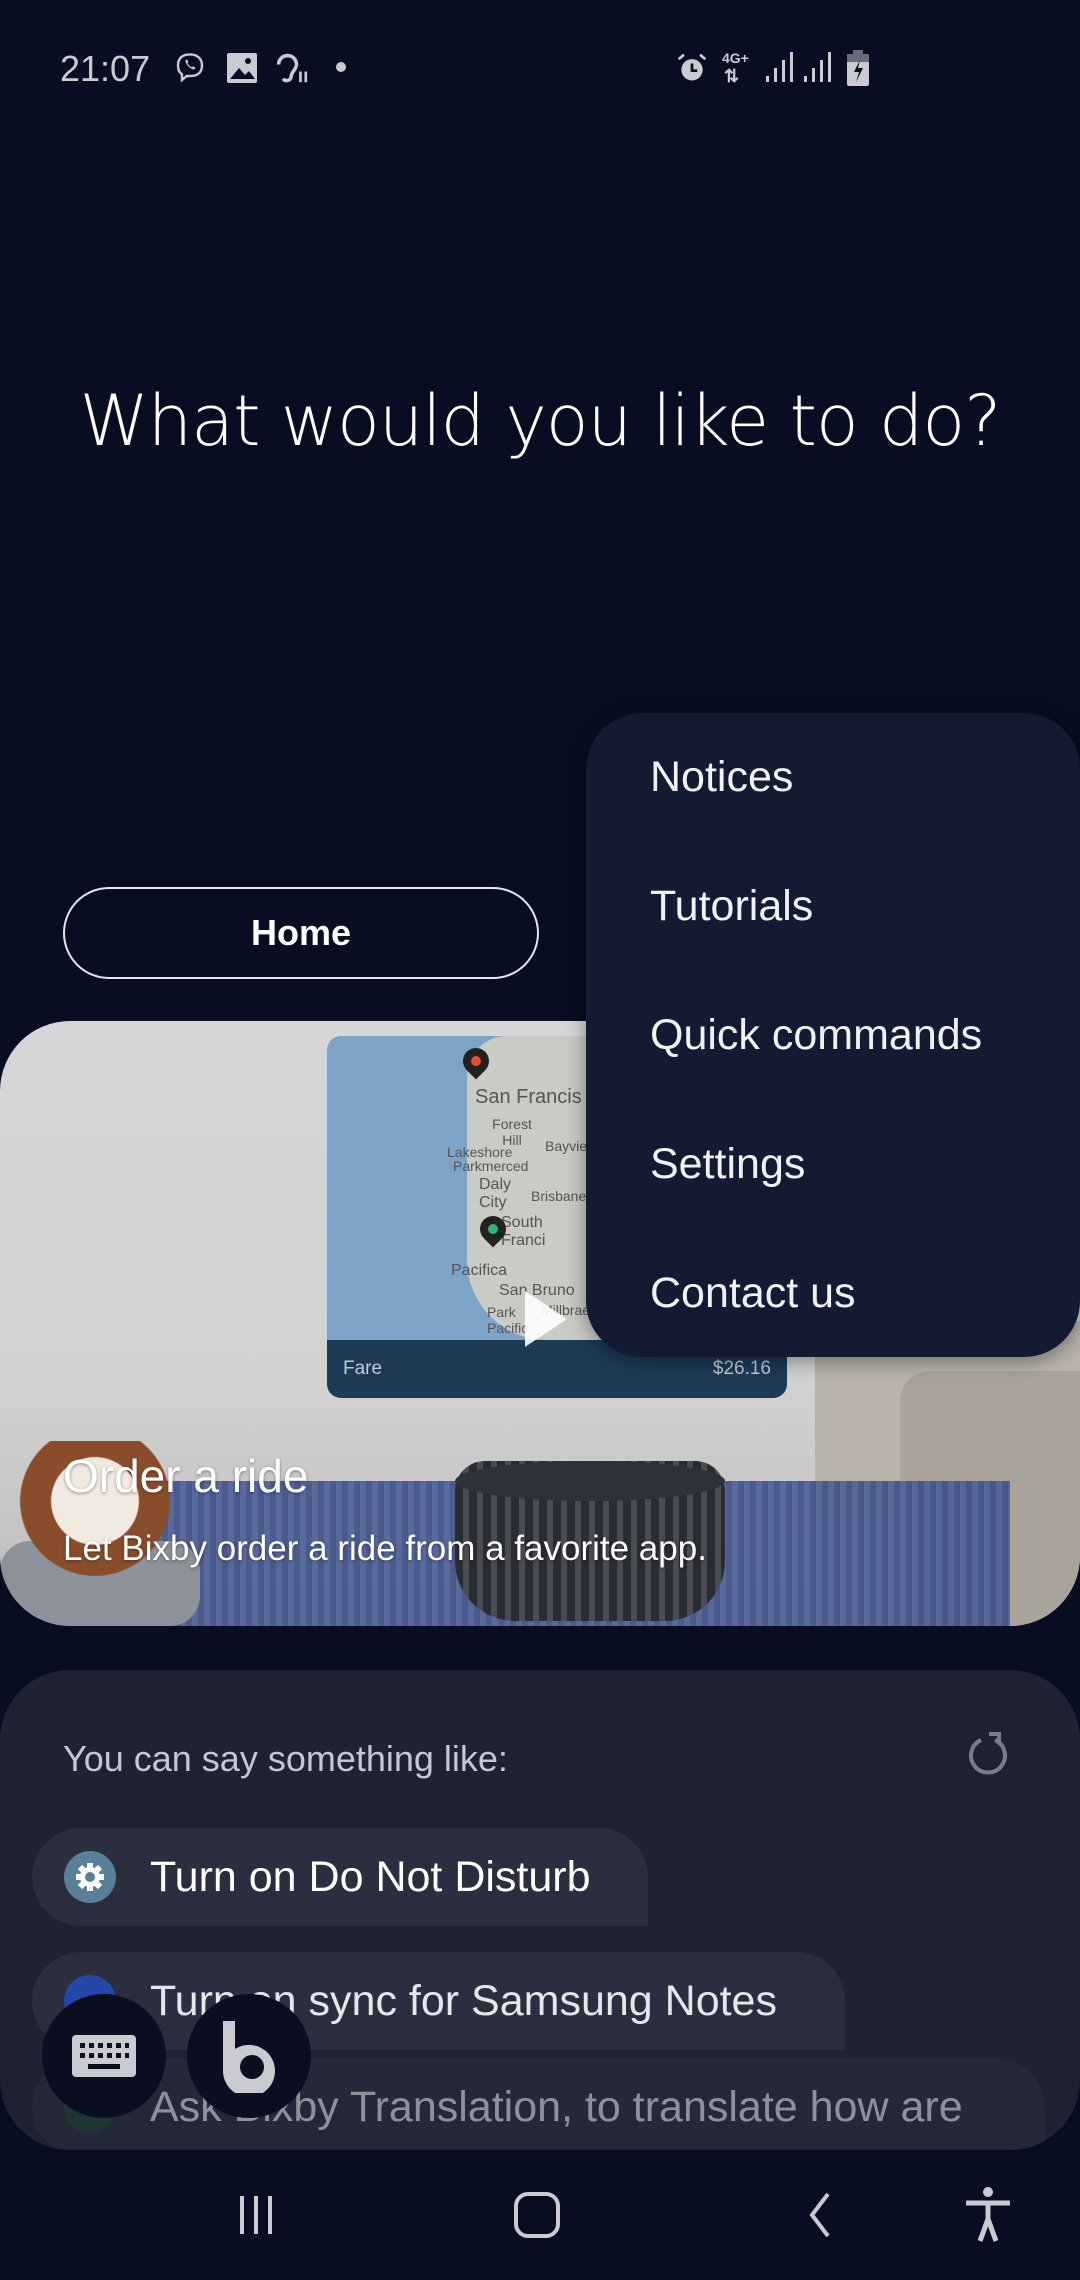 This screenshot has height=2280, width=1080. What do you see at coordinates (528, 1097) in the screenshot?
I see `map-label: San Francis` at bounding box center [528, 1097].